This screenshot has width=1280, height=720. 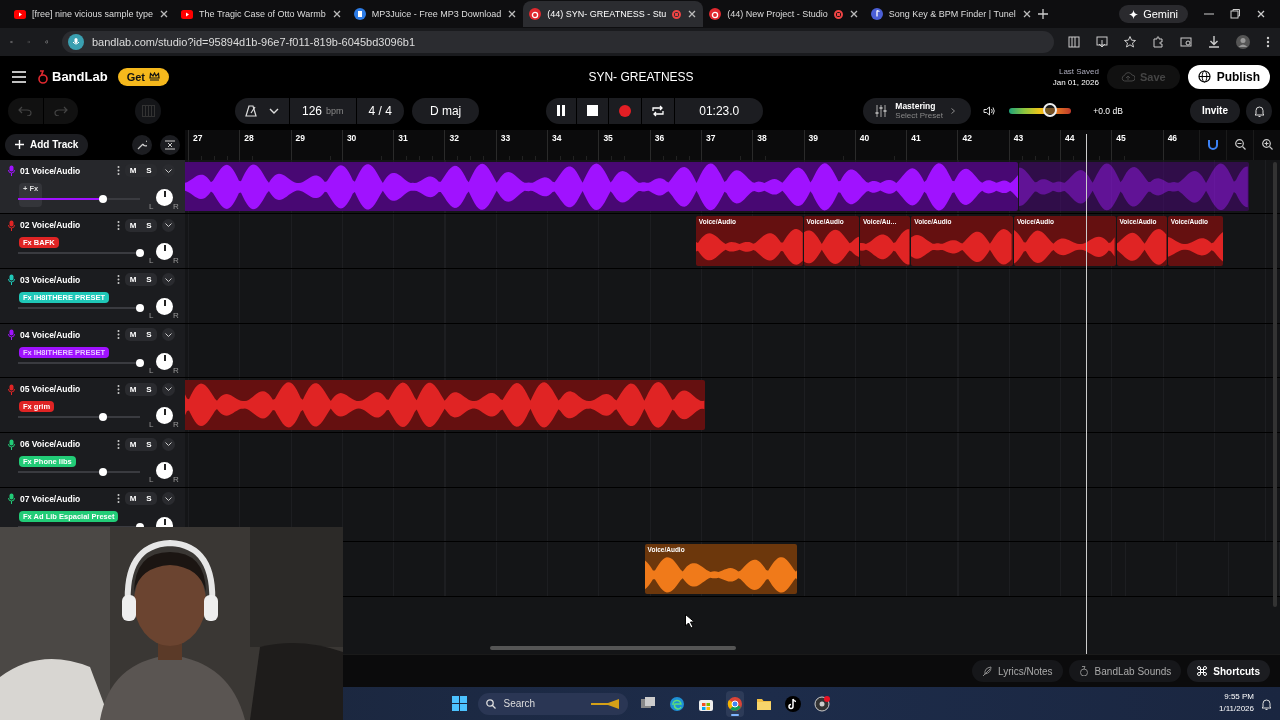 What do you see at coordinates (1102, 42) in the screenshot?
I see `install-icon` at bounding box center [1102, 42].